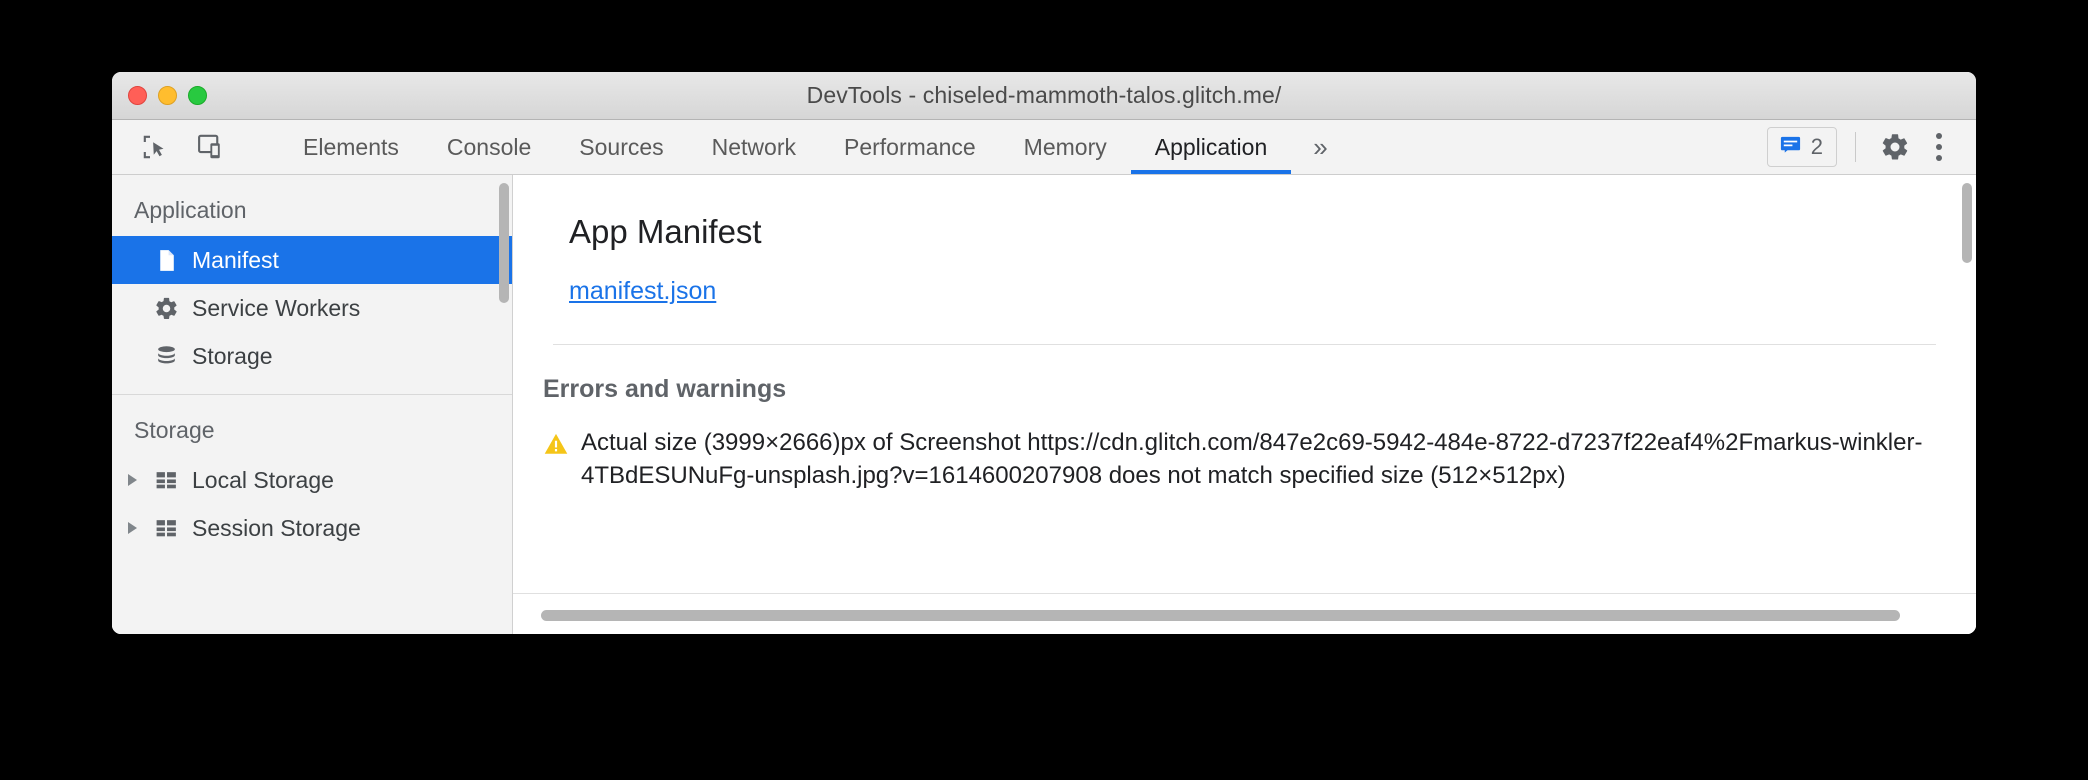  Describe the element at coordinates (190, 210) in the screenshot. I see `sidebar-group-application-title: Application` at that location.